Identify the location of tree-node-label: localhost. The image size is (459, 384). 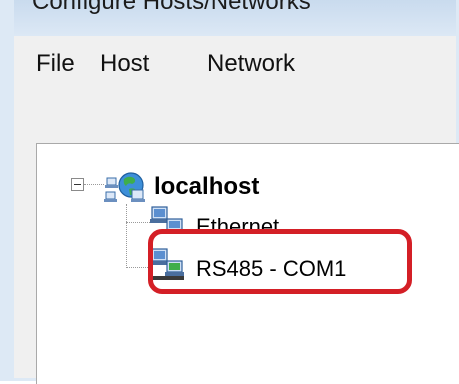
(207, 186).